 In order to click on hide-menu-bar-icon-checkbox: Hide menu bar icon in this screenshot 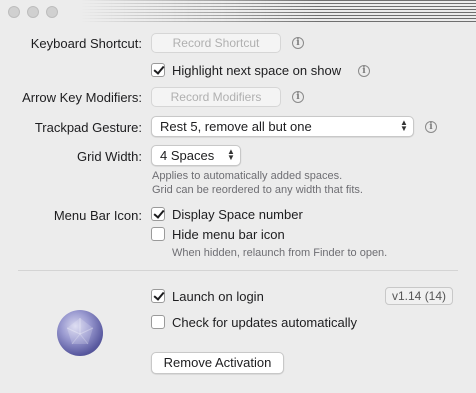, I will do `click(218, 235)`.